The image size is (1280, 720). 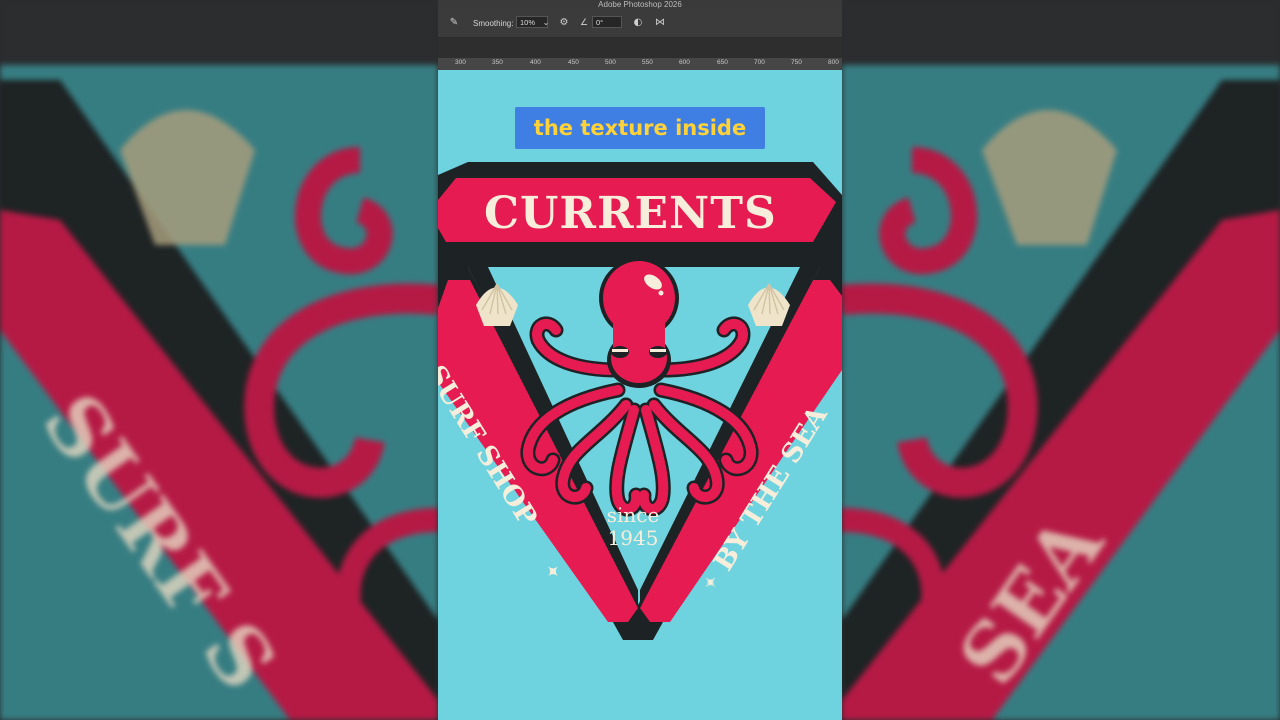 What do you see at coordinates (493, 23) in the screenshot?
I see `smoothing-label: Smoothing:` at bounding box center [493, 23].